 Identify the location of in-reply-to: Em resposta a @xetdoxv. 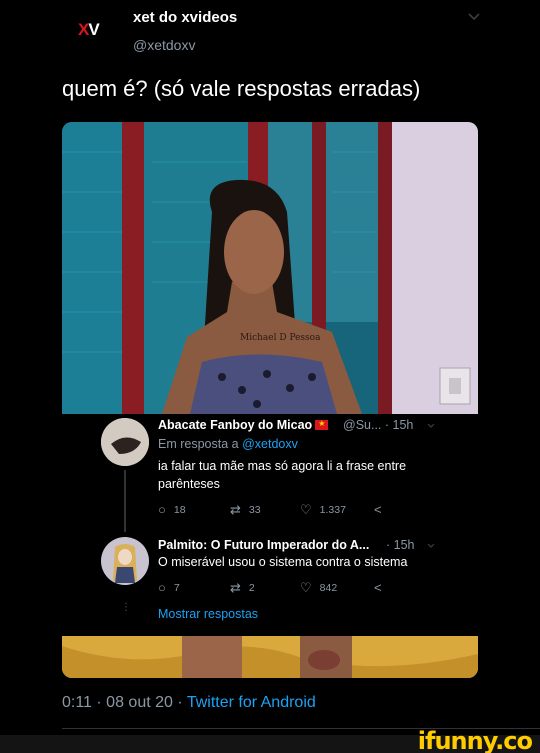
(228, 444).